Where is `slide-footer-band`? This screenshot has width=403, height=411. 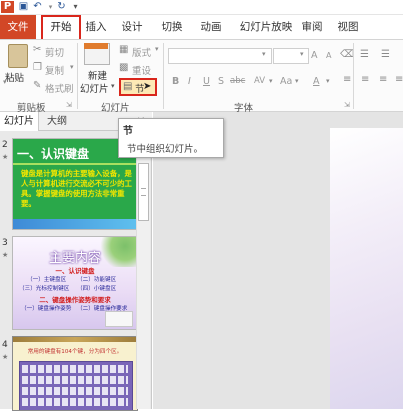 slide-footer-band is located at coordinates (75, 224).